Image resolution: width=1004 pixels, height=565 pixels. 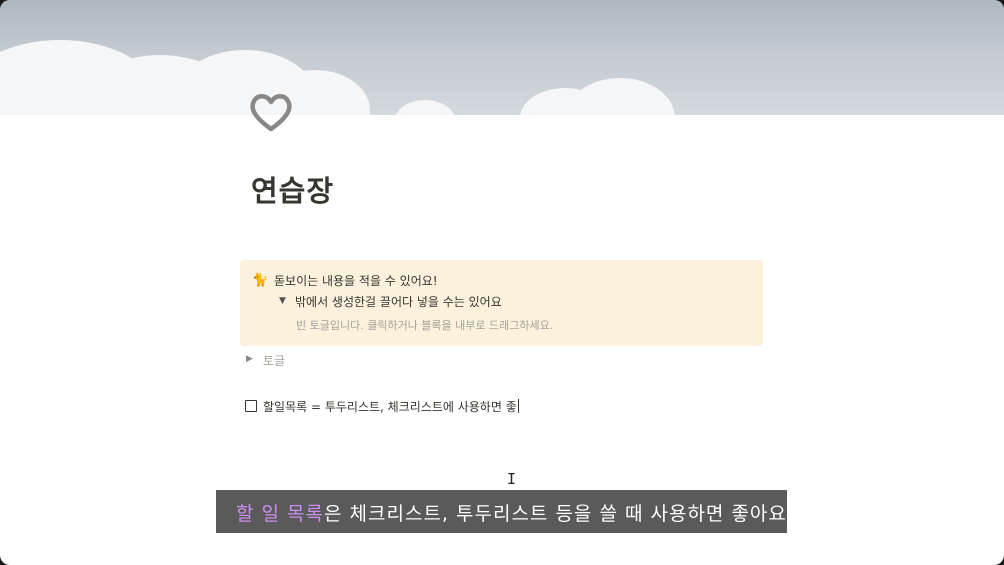 What do you see at coordinates (282, 301) in the screenshot?
I see `toggle-arrow-expanded-icon: ▼` at bounding box center [282, 301].